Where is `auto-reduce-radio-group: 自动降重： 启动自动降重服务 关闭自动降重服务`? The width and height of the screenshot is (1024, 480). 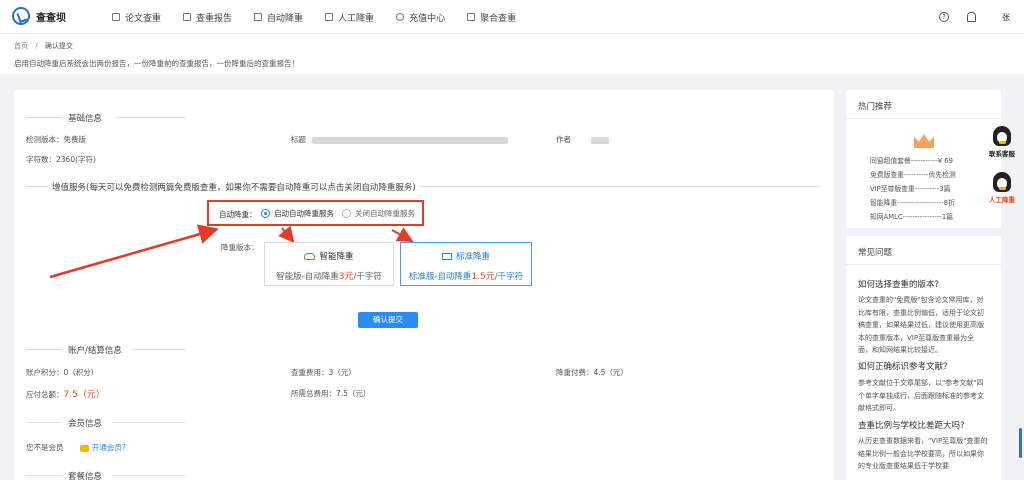 auto-reduce-radio-group: 自动降重： 启动自动降重服务 关闭自动降重服务 is located at coordinates (315, 213).